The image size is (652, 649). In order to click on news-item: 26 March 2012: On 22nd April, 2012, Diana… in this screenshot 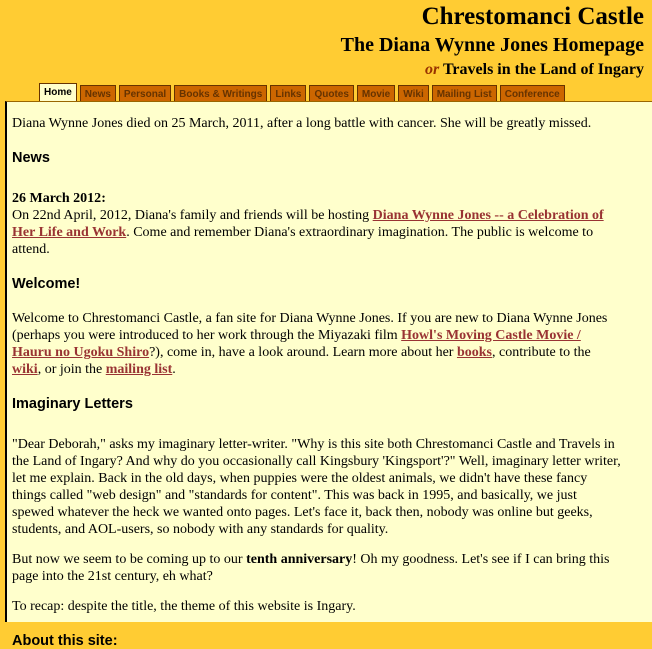, I will do `click(308, 224)`.